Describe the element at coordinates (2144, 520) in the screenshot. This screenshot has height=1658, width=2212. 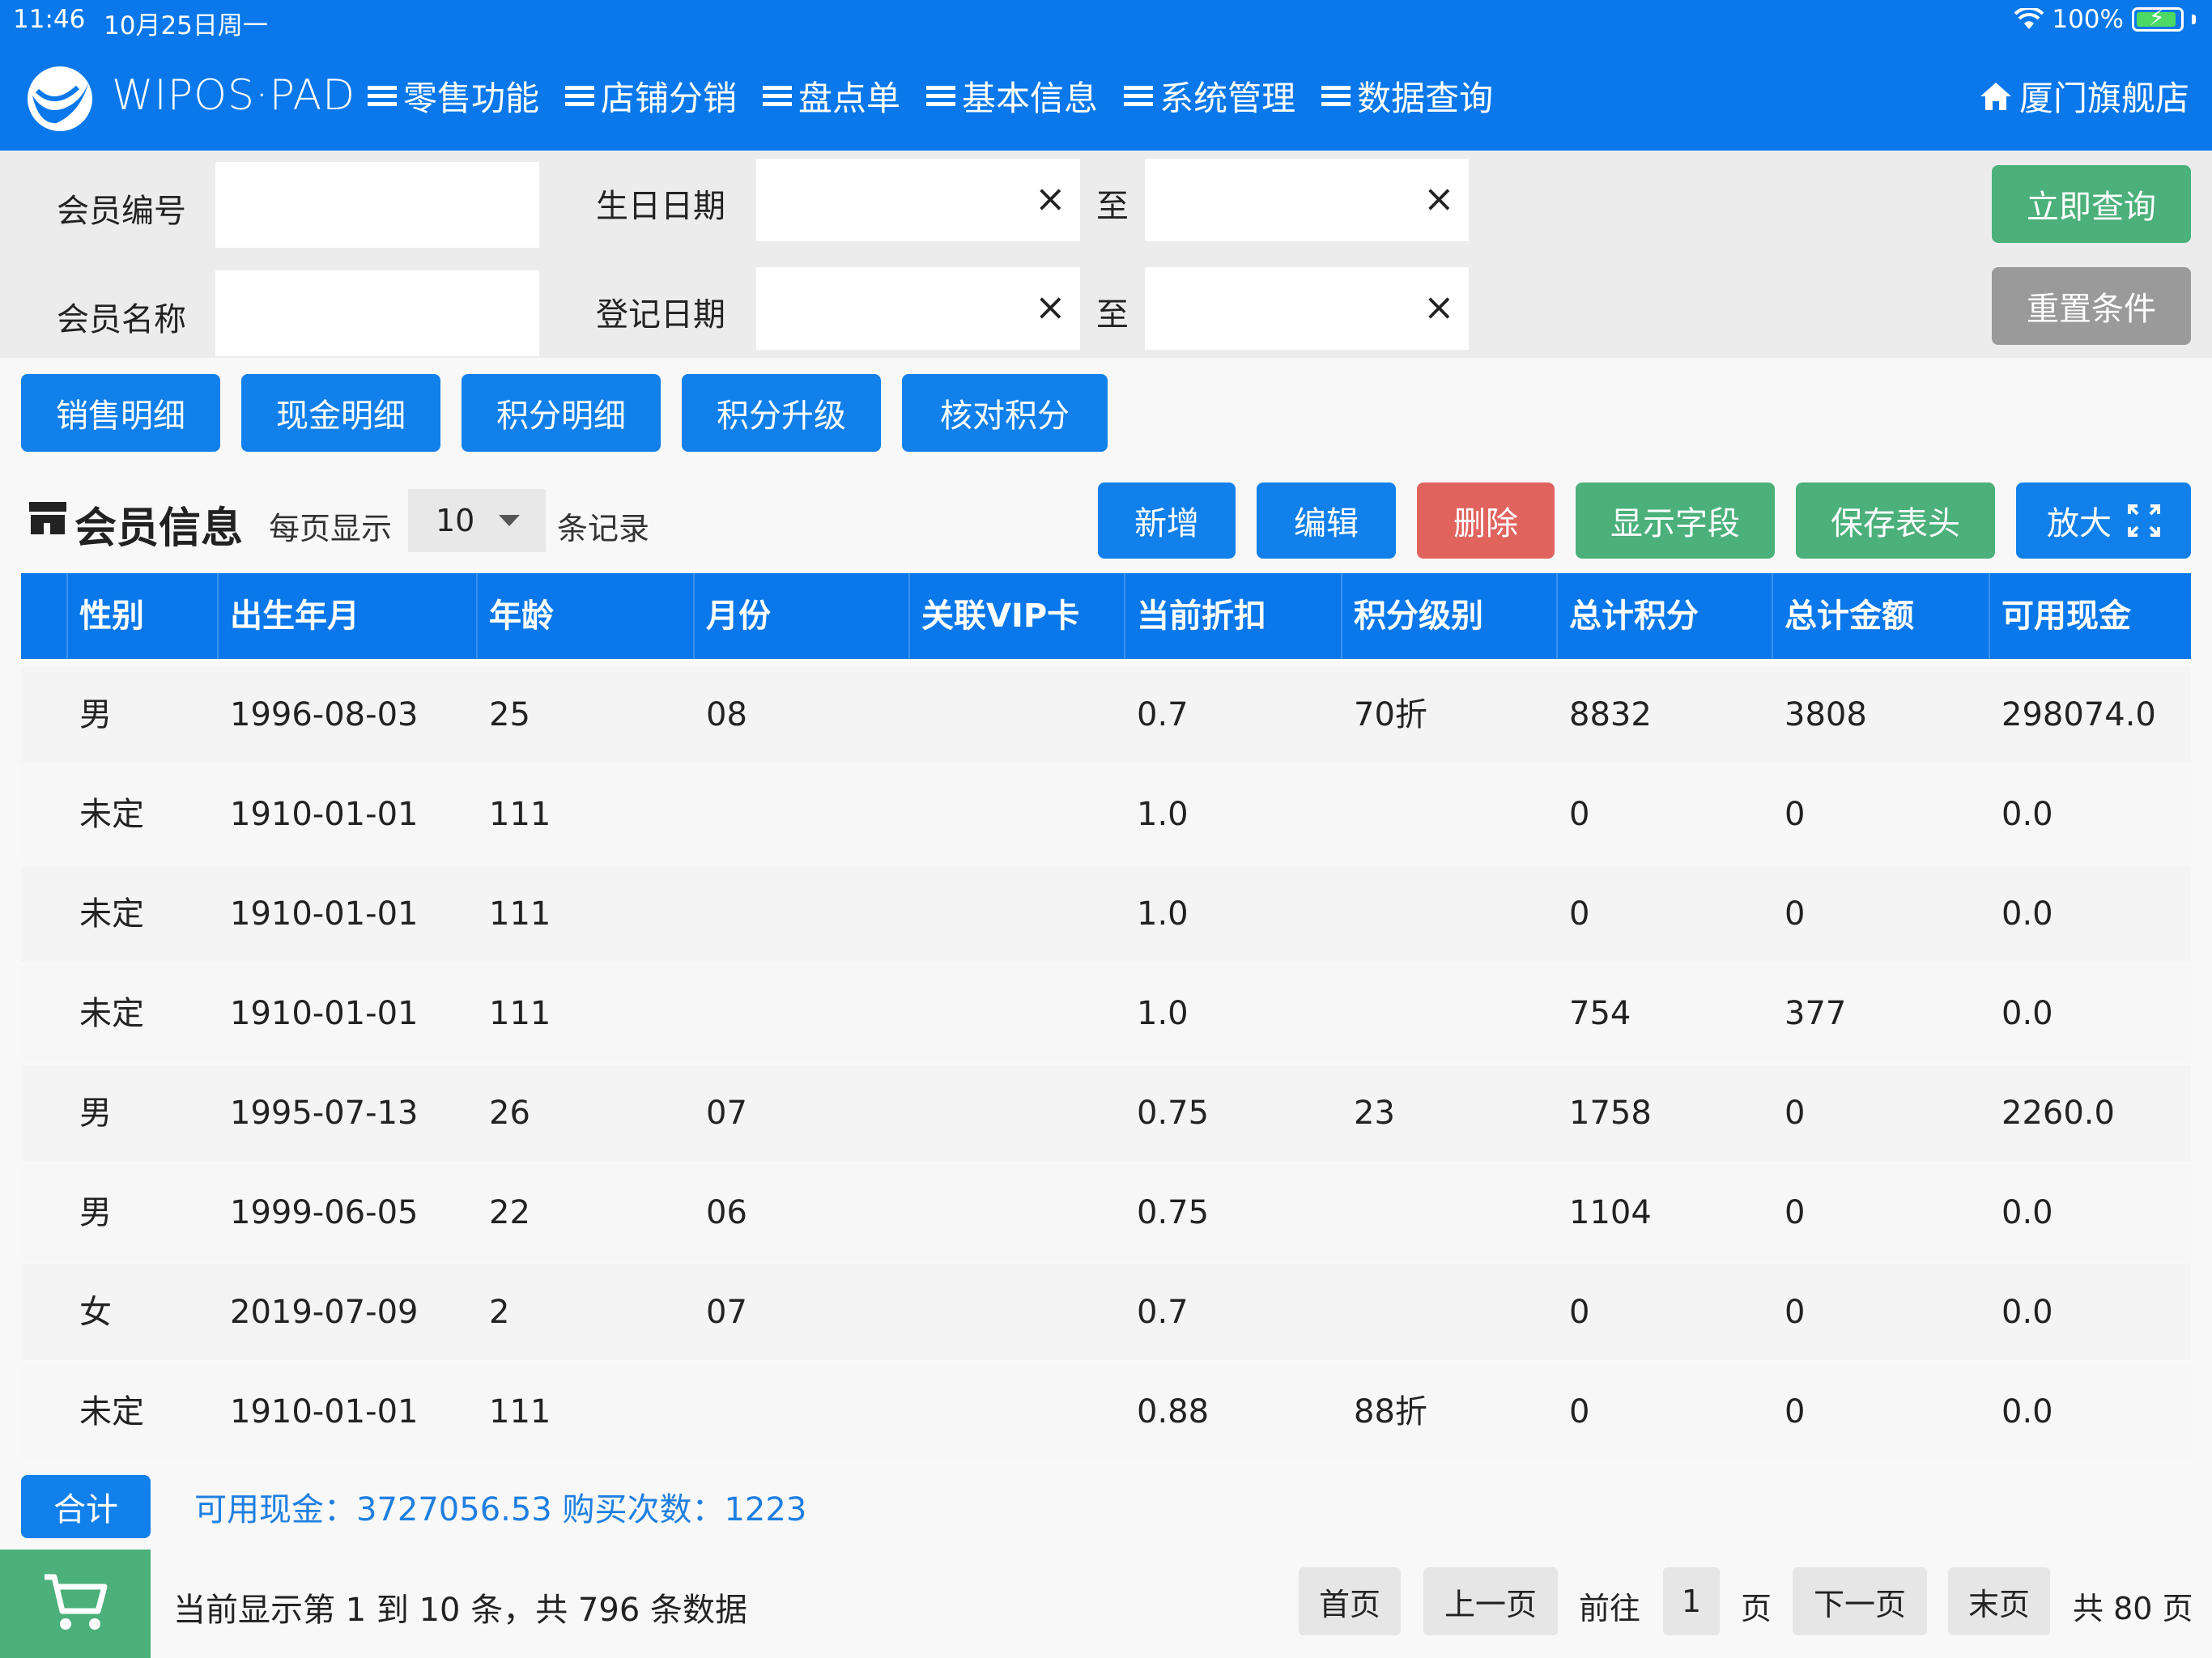
I see `fullscreen-icon` at that location.